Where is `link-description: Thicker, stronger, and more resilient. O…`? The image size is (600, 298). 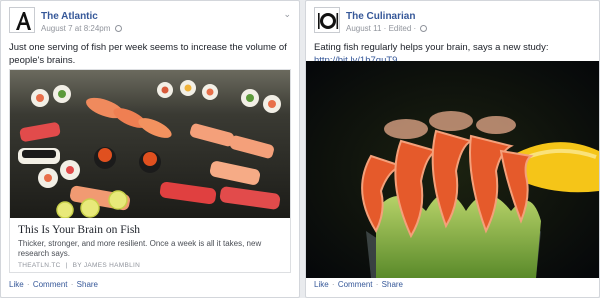 link-description: Thicker, stronger, and more resilient. O… is located at coordinates (140, 248).